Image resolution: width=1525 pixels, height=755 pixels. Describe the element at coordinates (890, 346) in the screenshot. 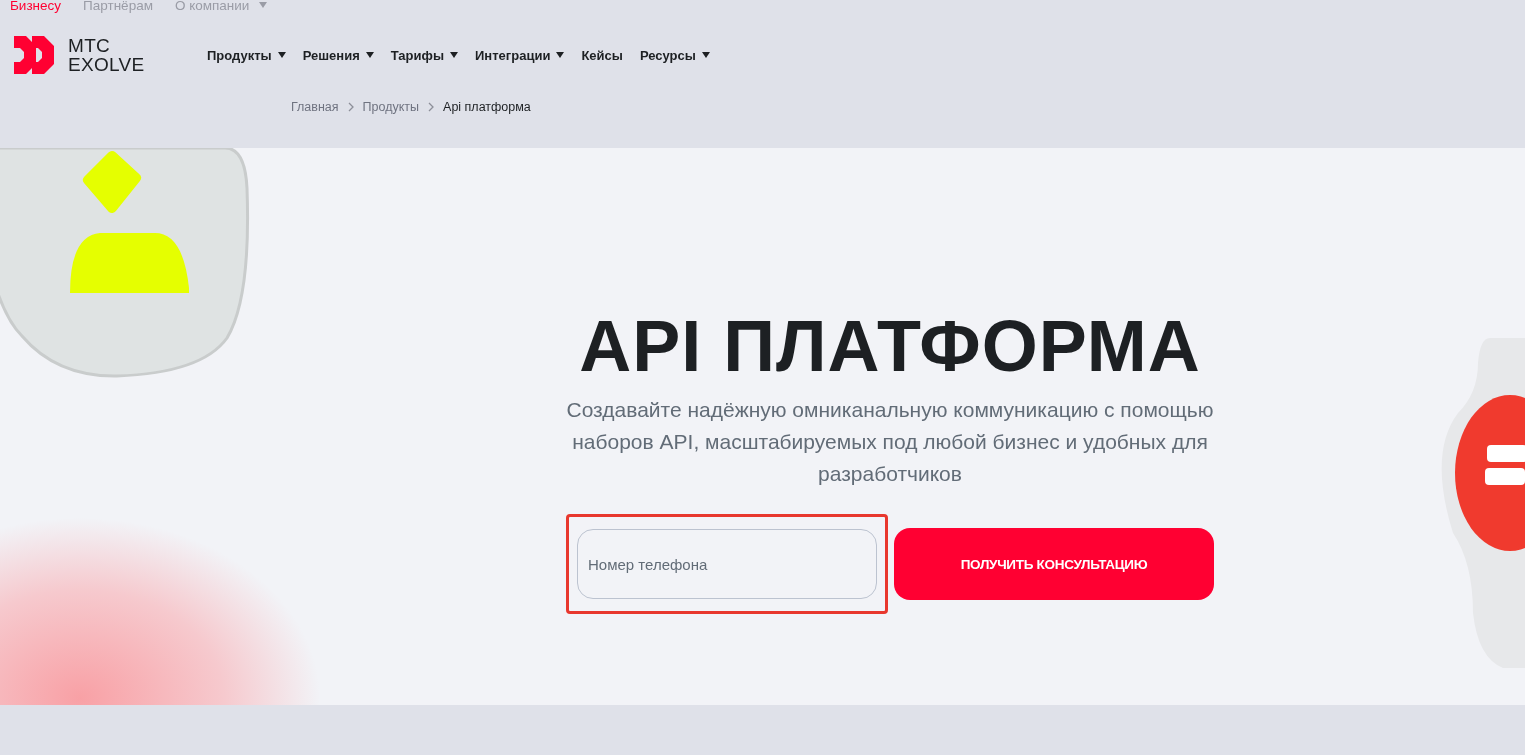

I see `hero-title: API ПЛАТФОРМА` at that location.